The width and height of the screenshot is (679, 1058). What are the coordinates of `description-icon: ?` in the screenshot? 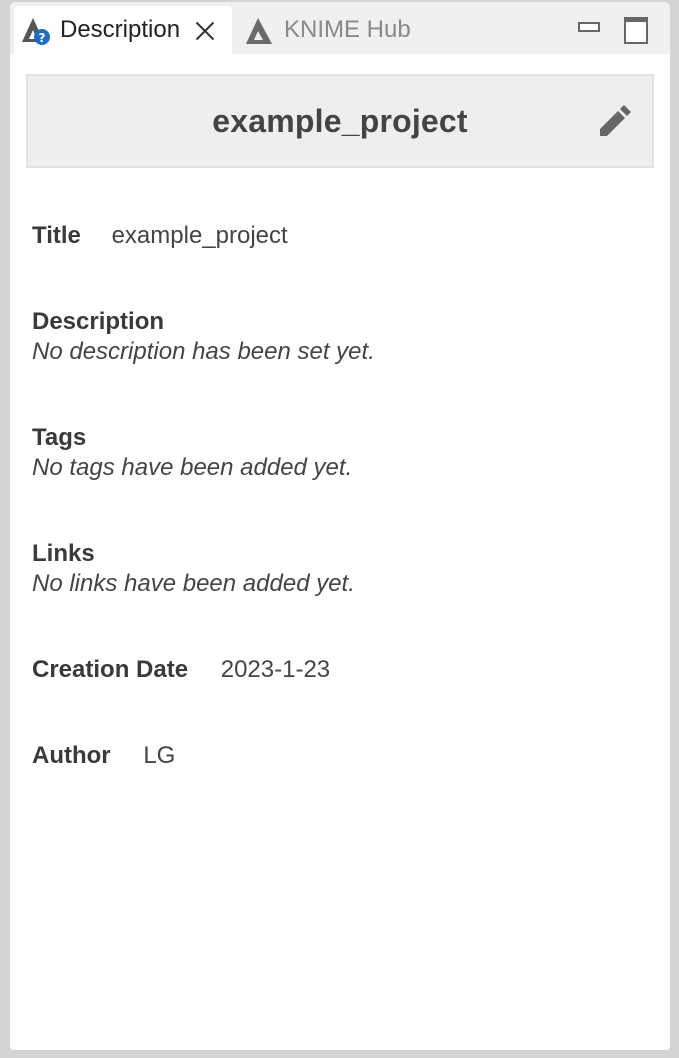 It's located at (36, 30).